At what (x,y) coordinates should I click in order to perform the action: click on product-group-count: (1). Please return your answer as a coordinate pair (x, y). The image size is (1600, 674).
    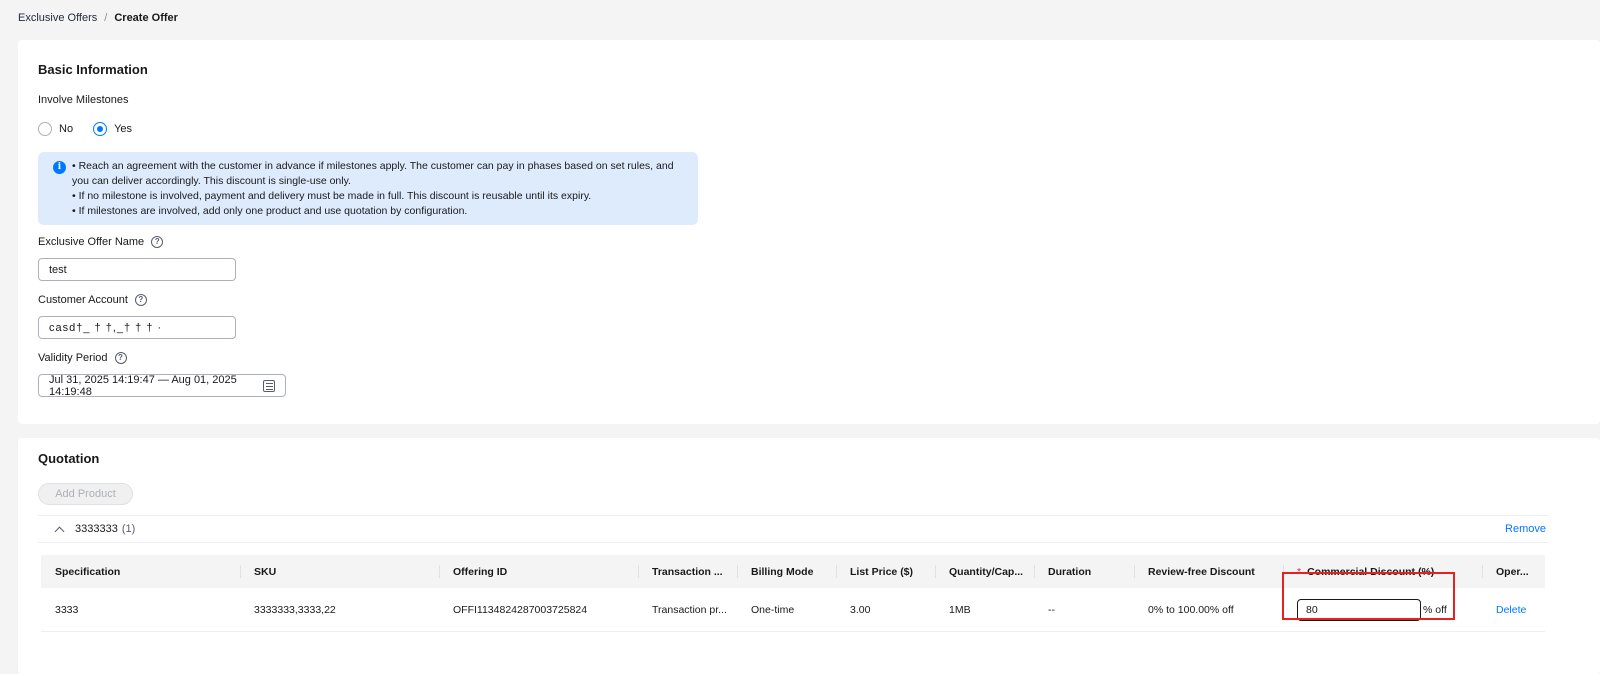
    Looking at the image, I should click on (128, 529).